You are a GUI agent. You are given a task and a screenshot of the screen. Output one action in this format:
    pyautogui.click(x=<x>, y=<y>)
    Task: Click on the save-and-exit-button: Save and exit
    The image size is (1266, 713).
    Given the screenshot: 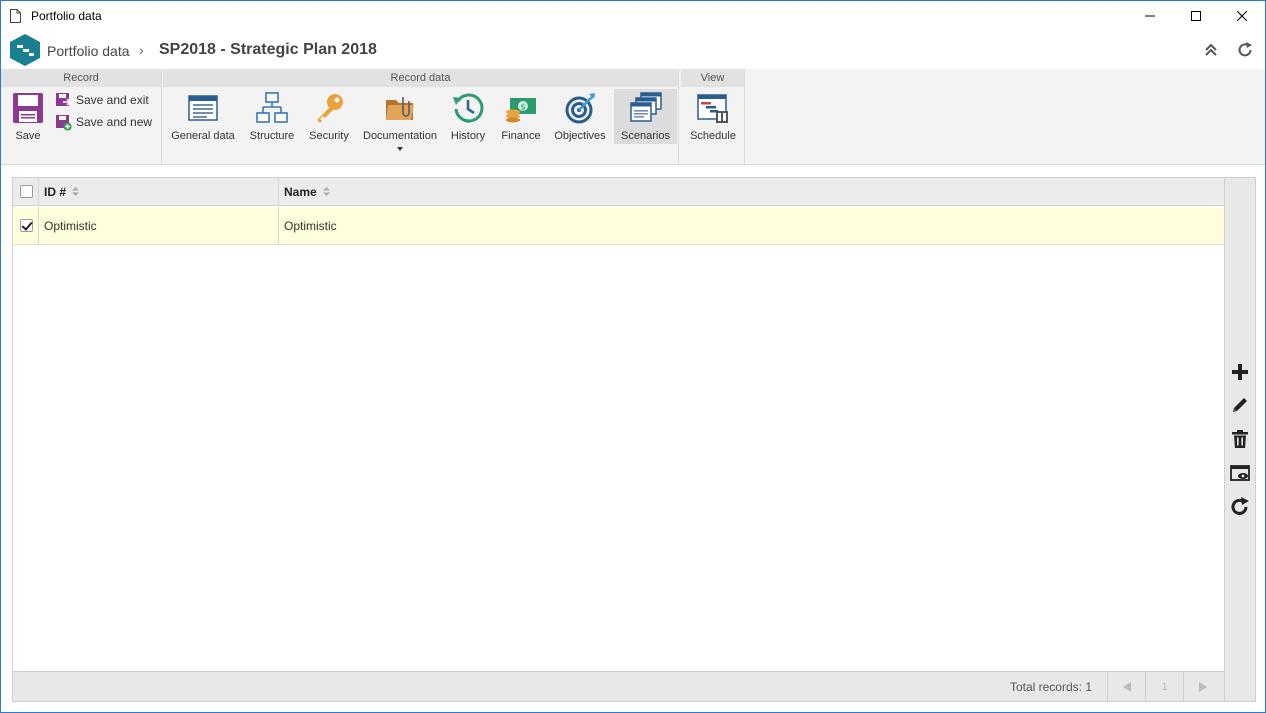 What is the action you would take?
    pyautogui.click(x=102, y=100)
    